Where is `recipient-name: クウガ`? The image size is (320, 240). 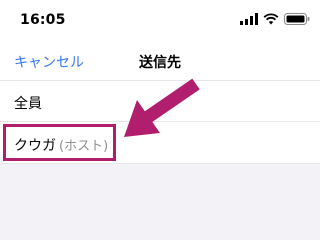 recipient-name: クウガ is located at coordinates (35, 146).